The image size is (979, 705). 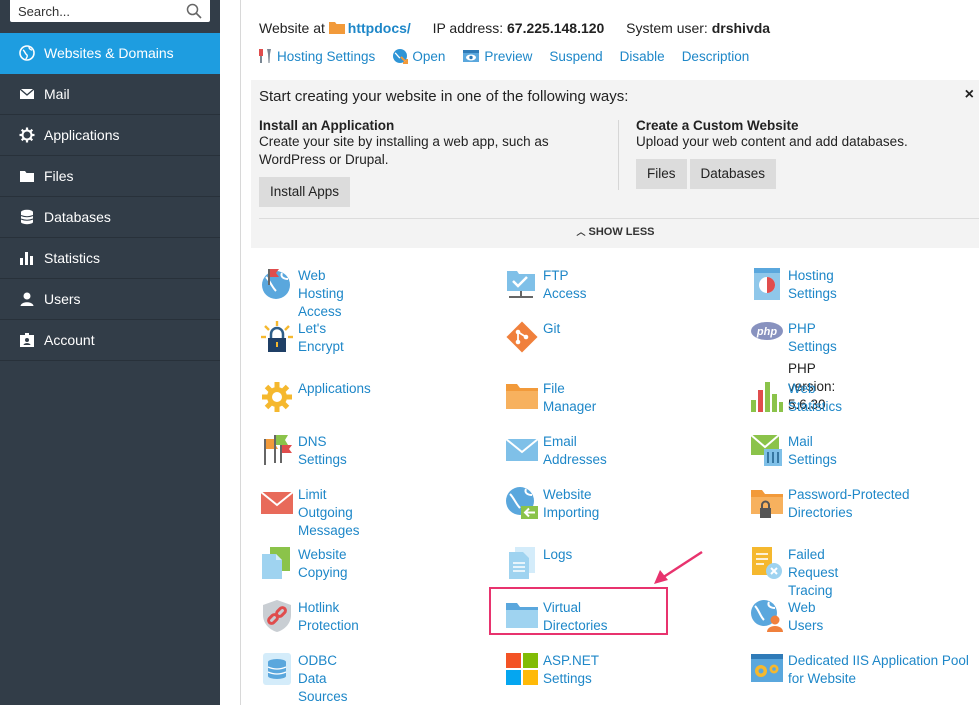 I want to click on sidebar-item-statistics: Statistics, so click(x=110, y=258).